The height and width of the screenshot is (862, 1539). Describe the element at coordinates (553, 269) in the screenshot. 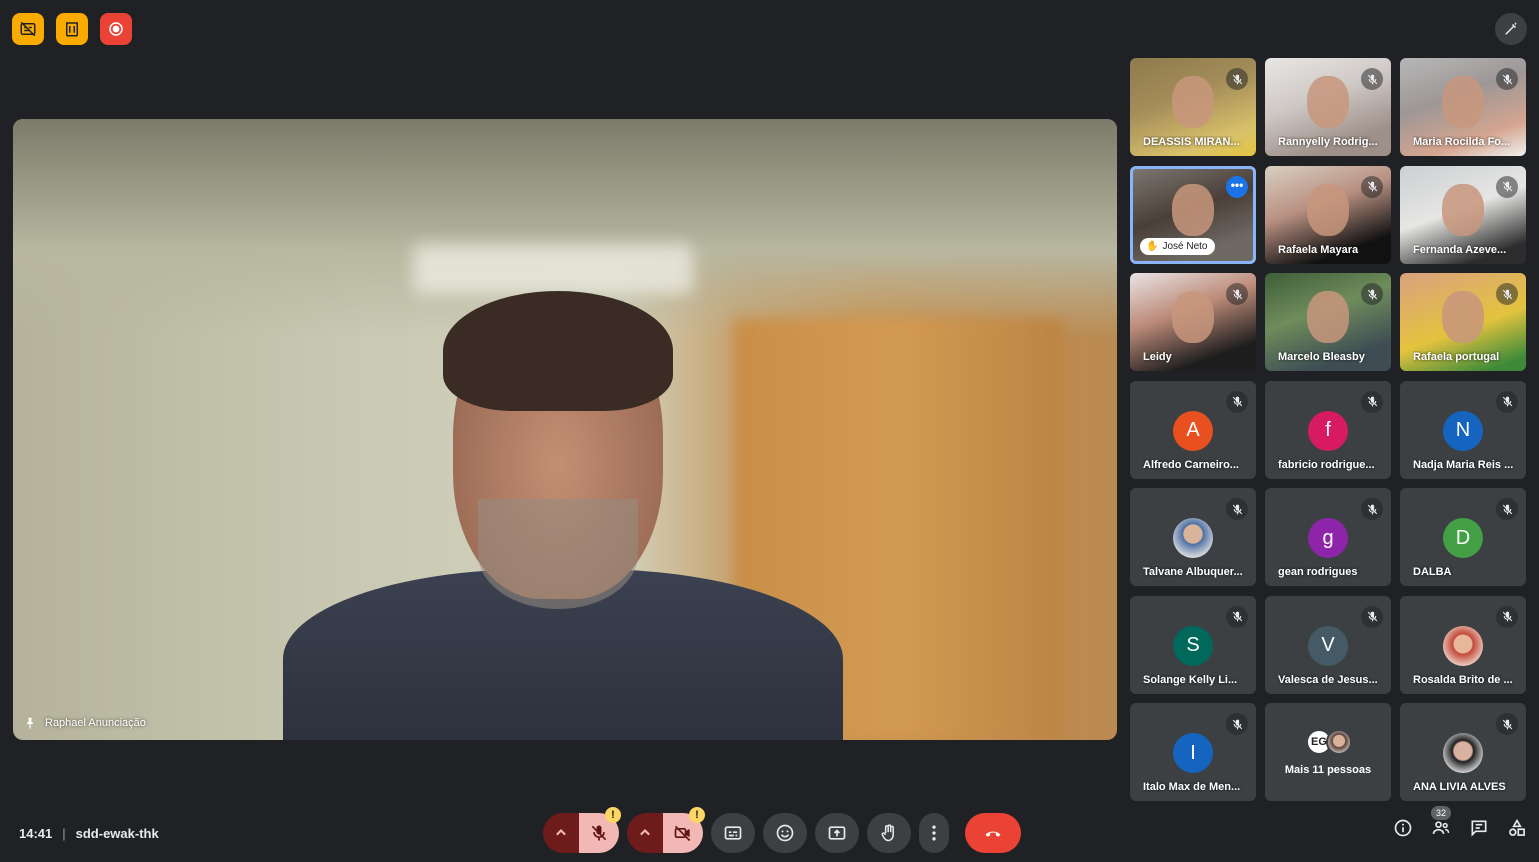

I see `video-background-object` at that location.